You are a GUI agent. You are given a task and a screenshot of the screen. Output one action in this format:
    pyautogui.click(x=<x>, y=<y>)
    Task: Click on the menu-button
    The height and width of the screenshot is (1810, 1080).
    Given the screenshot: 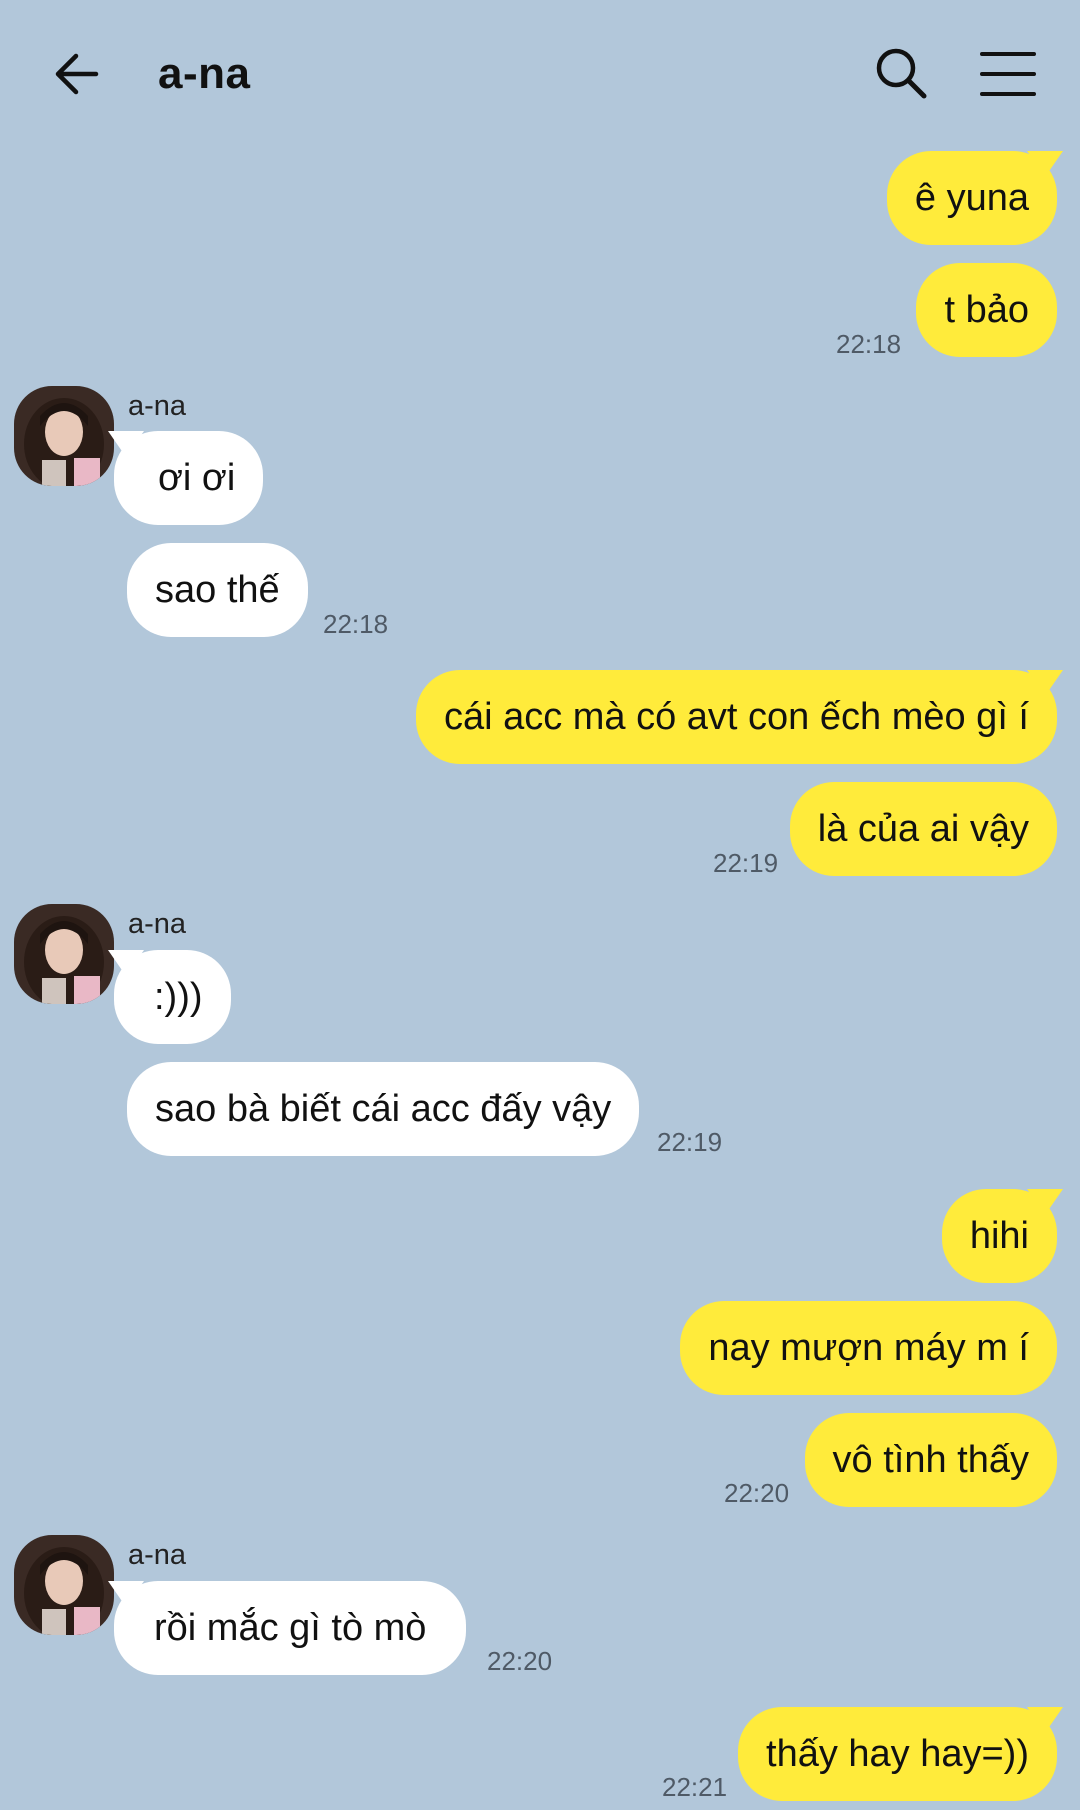 What is the action you would take?
    pyautogui.click(x=1008, y=74)
    